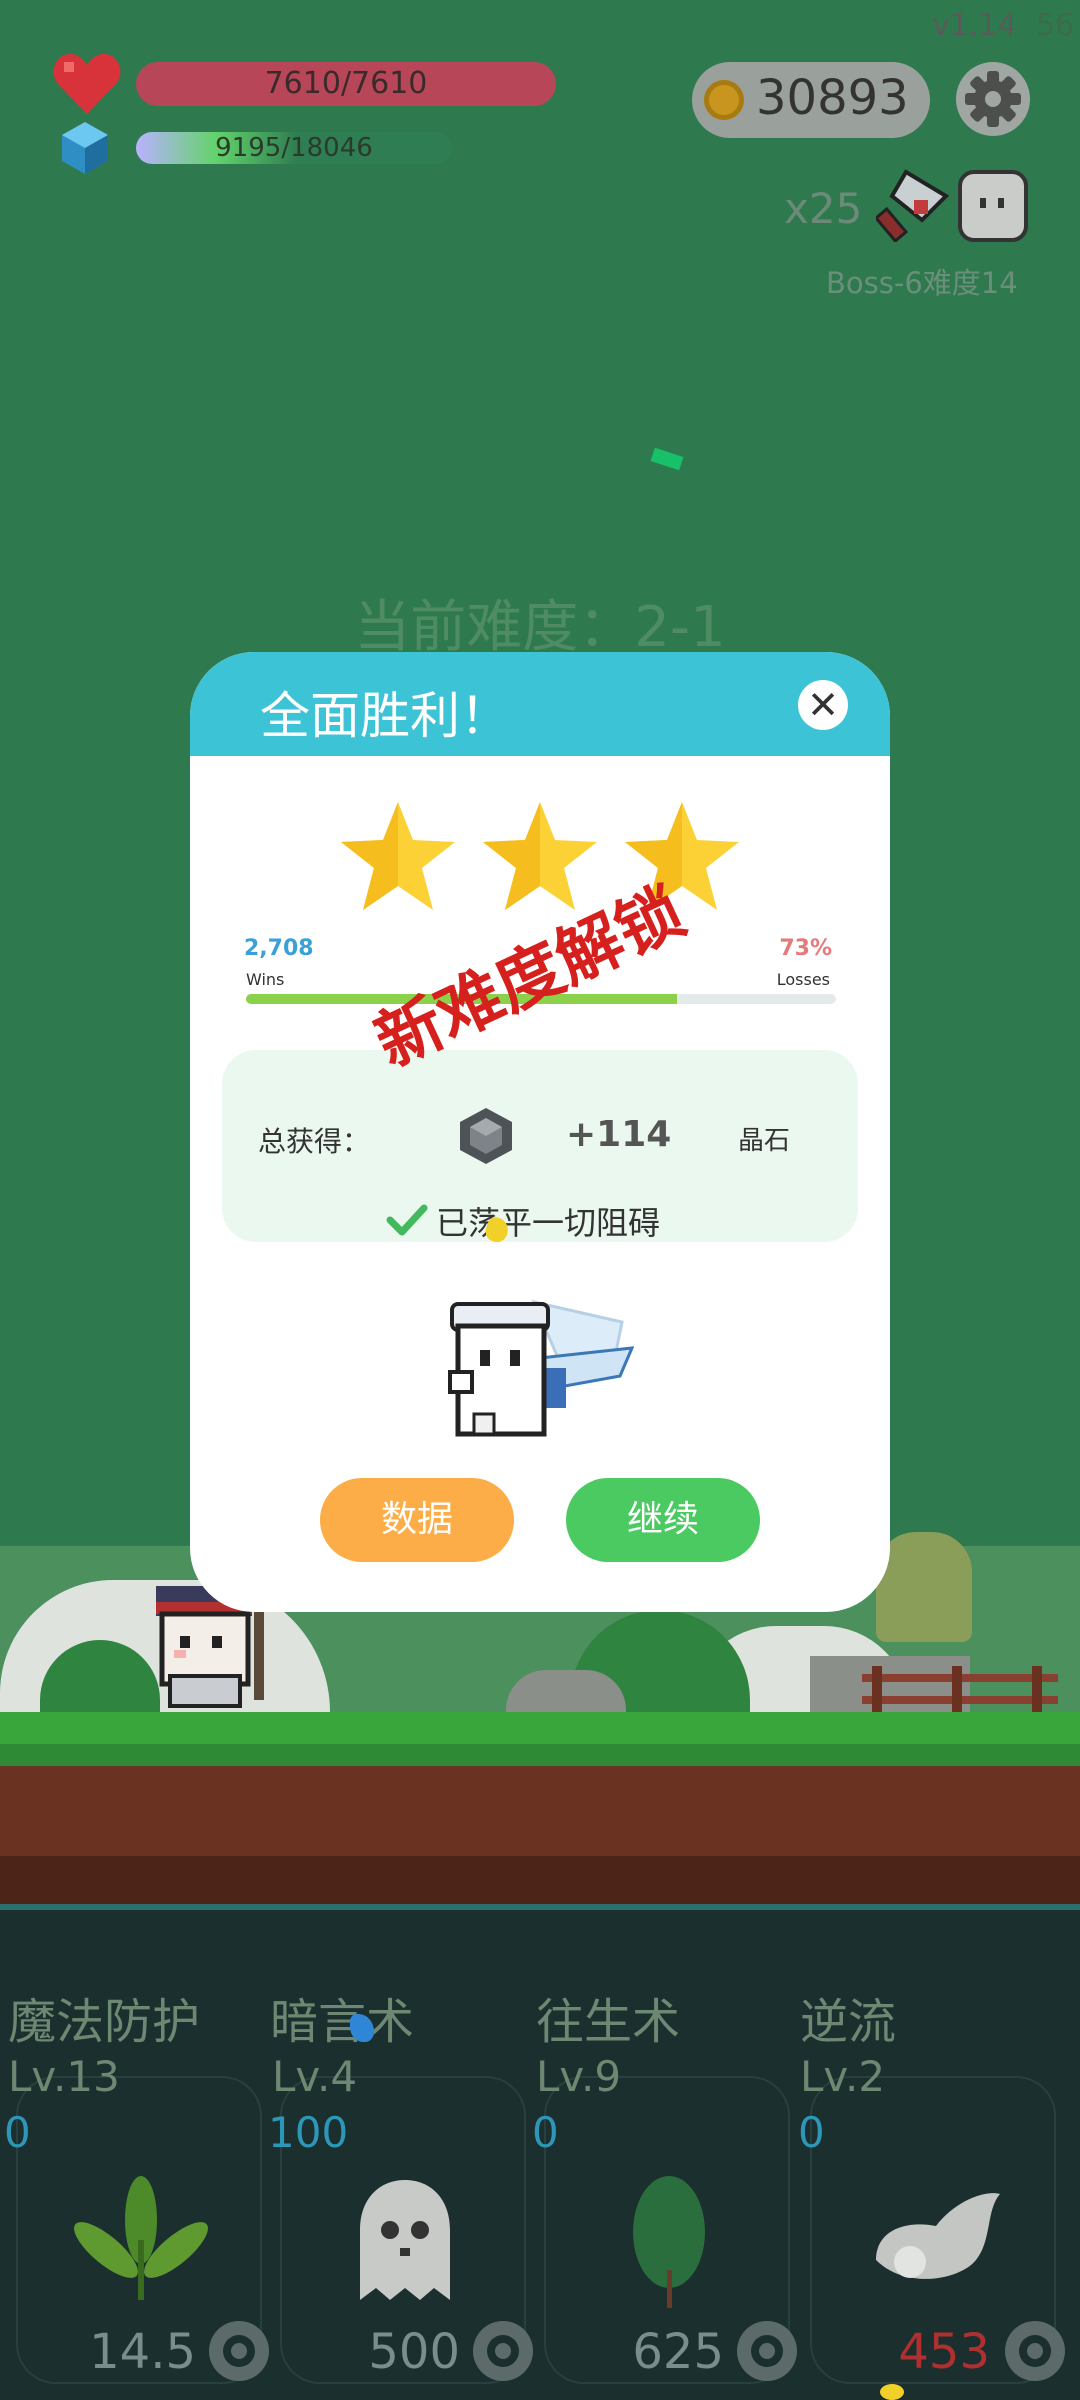 This screenshot has width=1080, height=2400. I want to click on xp-text: 9195/18046, so click(294, 148).